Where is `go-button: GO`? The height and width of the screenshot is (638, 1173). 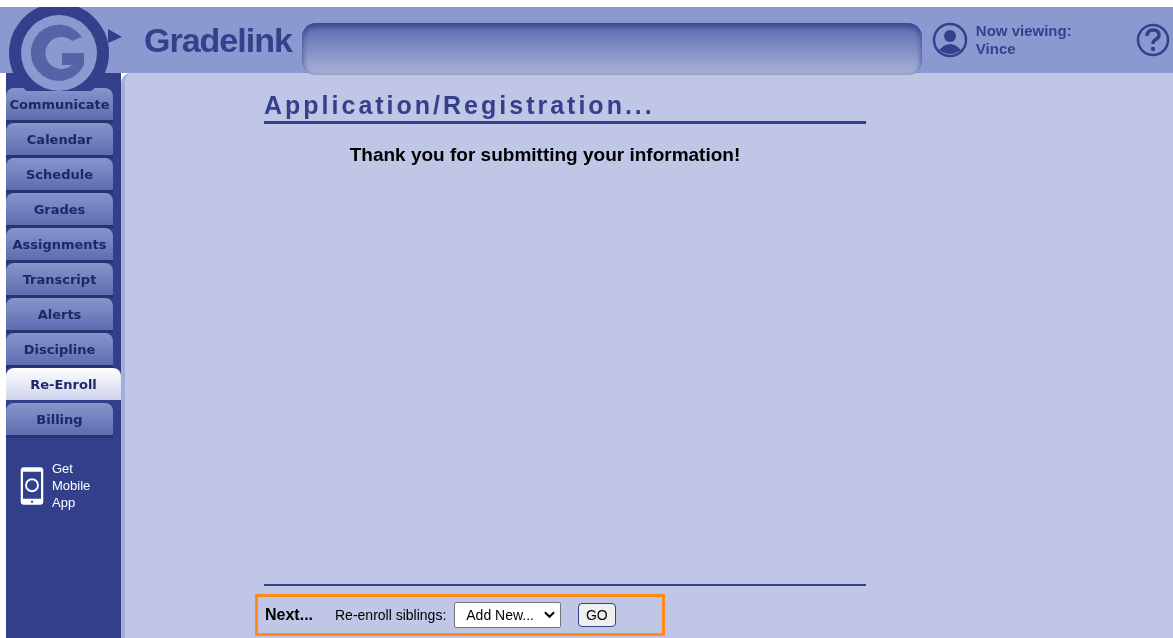 go-button: GO is located at coordinates (597, 615).